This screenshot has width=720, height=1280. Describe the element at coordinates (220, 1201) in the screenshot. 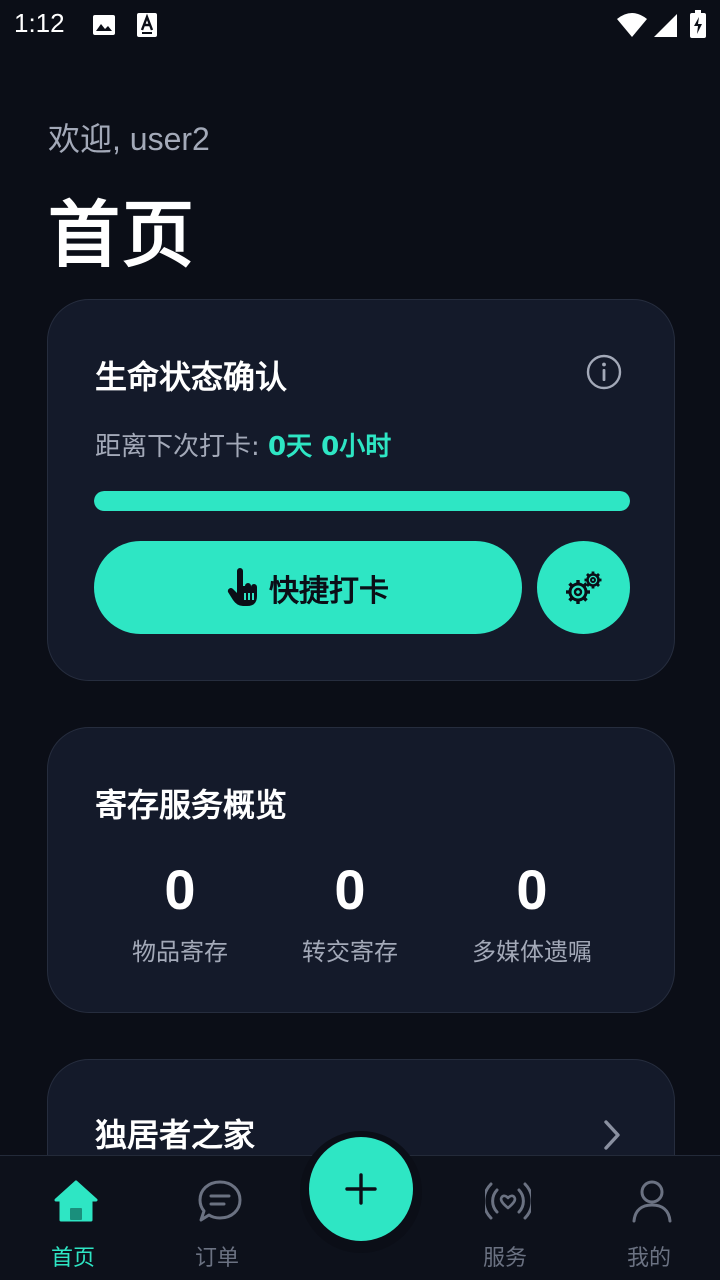

I see `chat-icon` at that location.